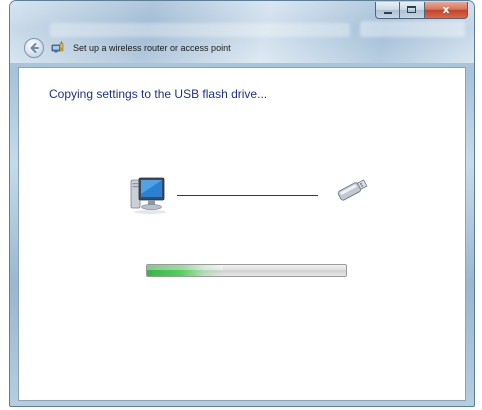 This screenshot has height=410, width=482. I want to click on usb-flash-drive-icon, so click(352, 190).